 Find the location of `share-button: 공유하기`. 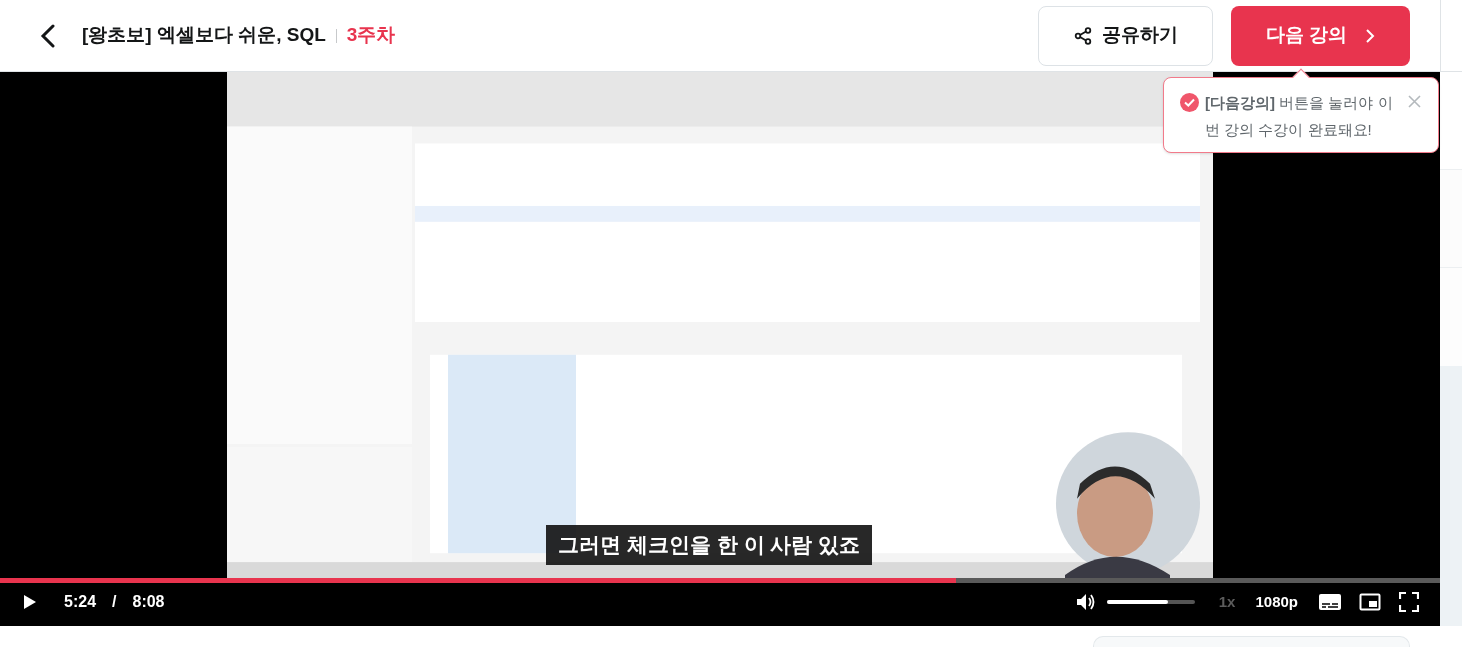

share-button: 공유하기 is located at coordinates (1125, 35).